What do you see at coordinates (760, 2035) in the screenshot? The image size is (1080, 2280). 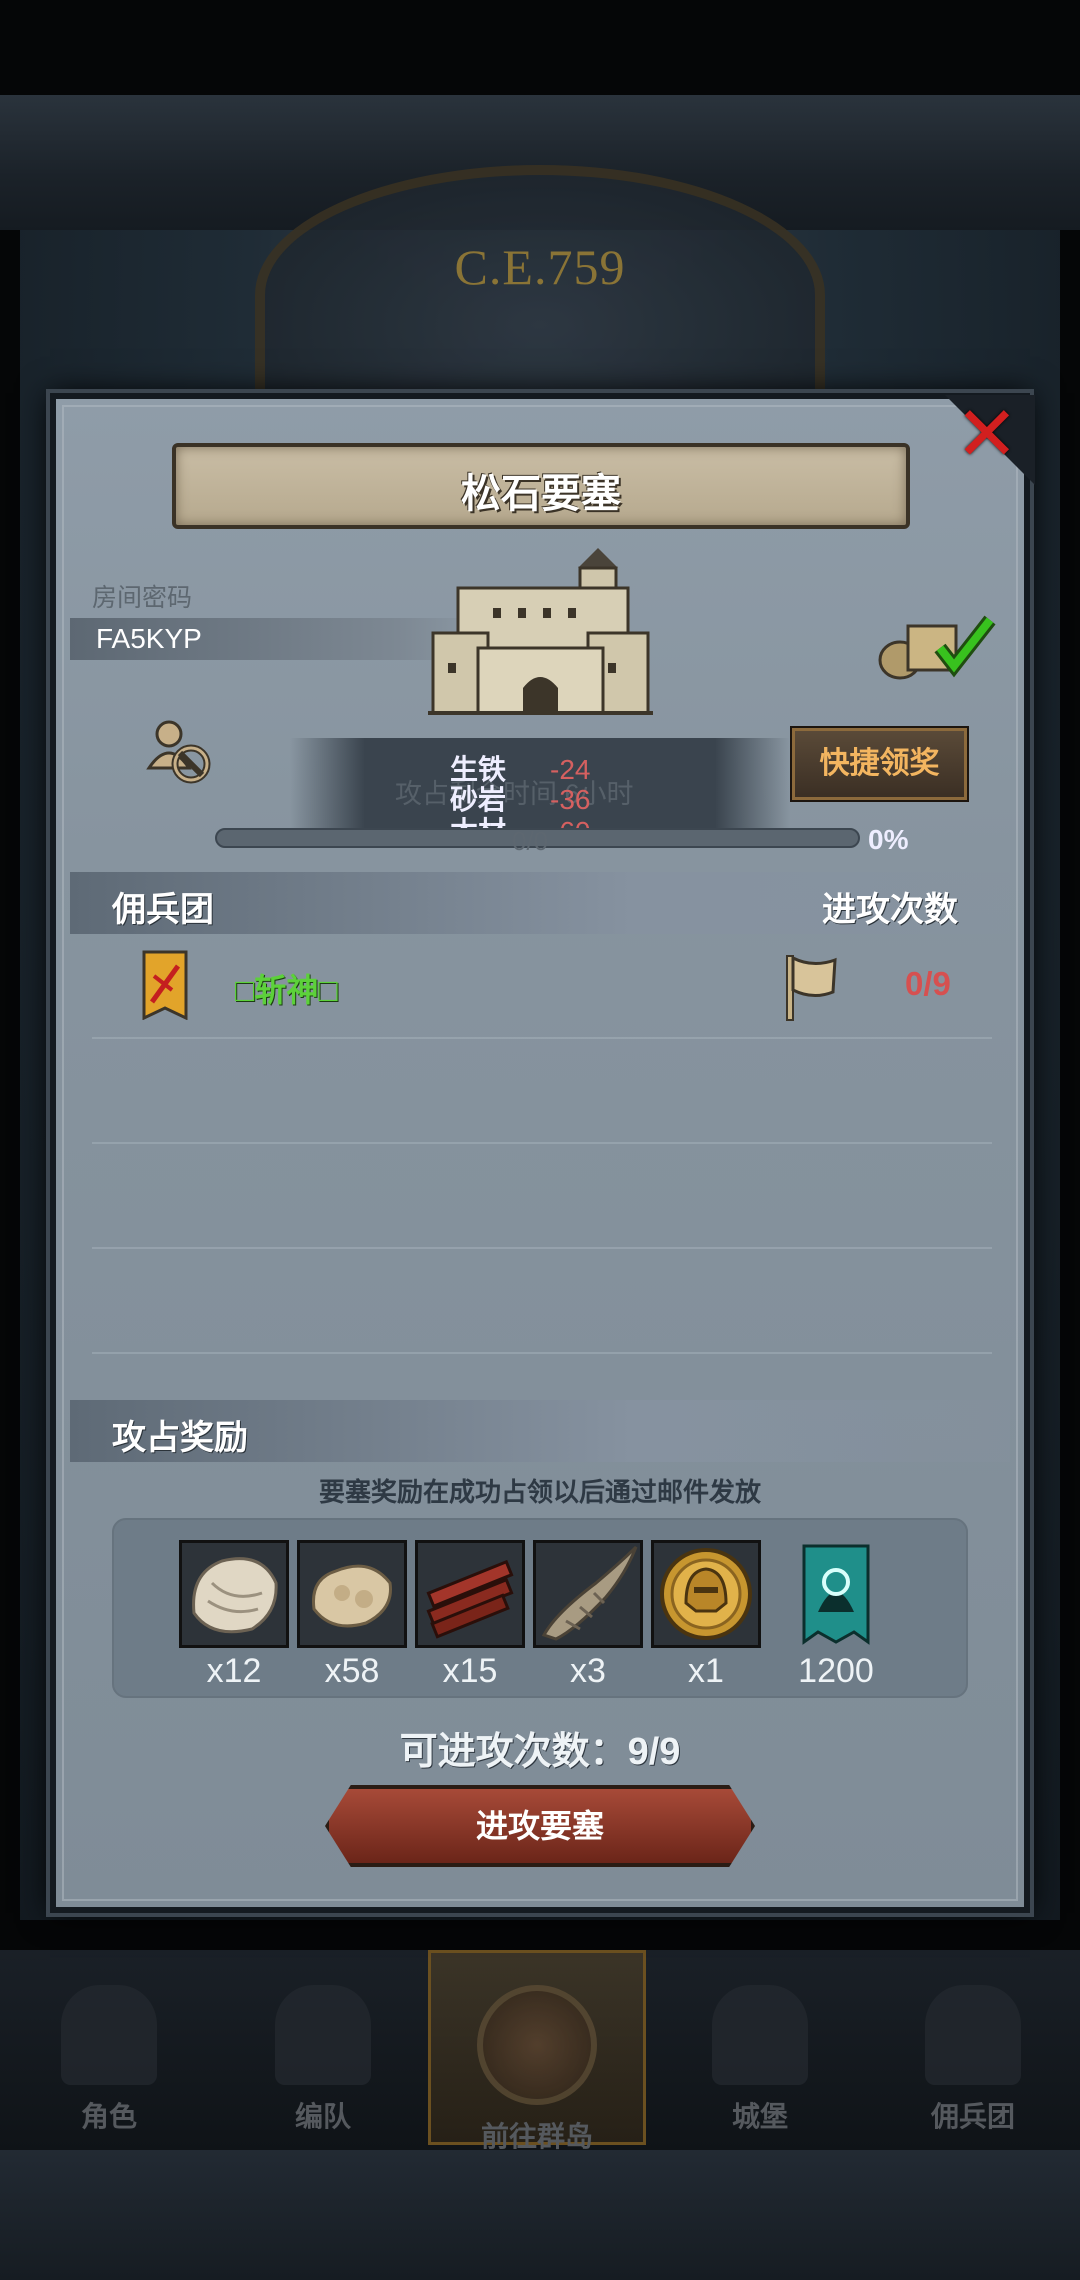 I see `castle-icon` at bounding box center [760, 2035].